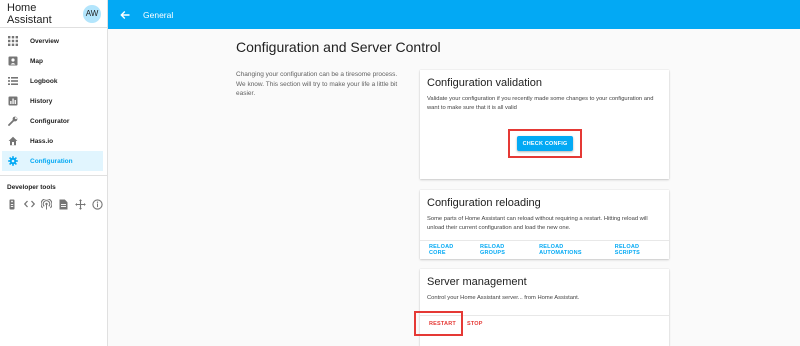 Image resolution: width=800 pixels, height=346 pixels. I want to click on sidebar-item-logbook: Logbook, so click(52, 81).